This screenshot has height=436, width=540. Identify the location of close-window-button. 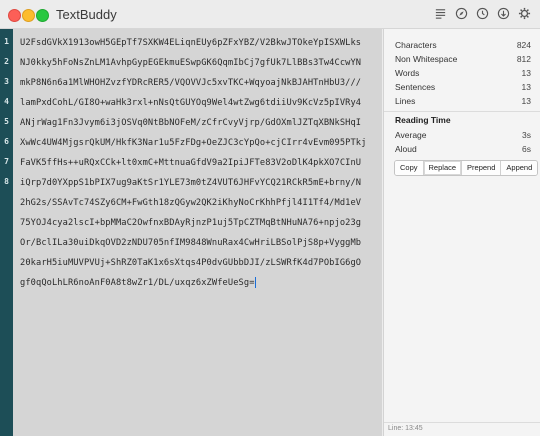
(14, 15).